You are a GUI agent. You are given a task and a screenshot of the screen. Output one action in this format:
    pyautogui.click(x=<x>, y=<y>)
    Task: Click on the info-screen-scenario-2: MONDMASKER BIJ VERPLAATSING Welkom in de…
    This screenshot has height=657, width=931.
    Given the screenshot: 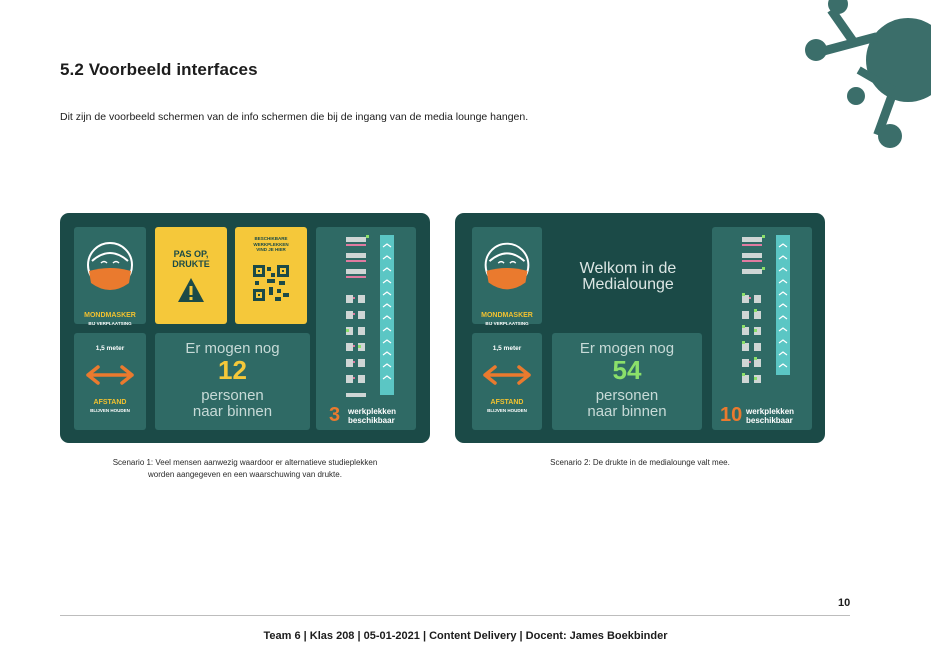 What is the action you would take?
    pyautogui.click(x=640, y=328)
    